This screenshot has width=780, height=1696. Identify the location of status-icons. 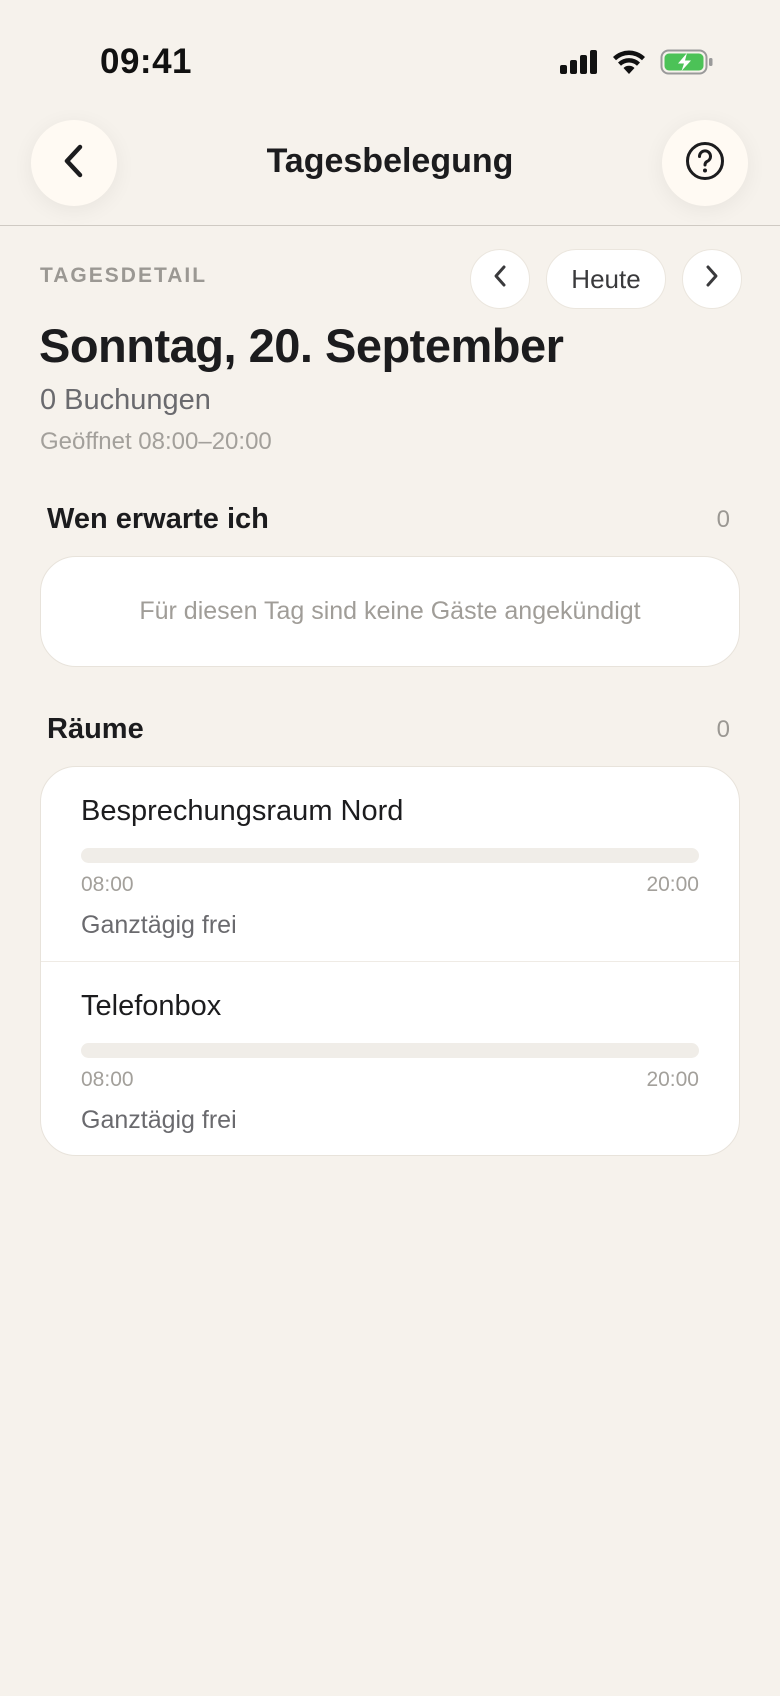
(637, 64).